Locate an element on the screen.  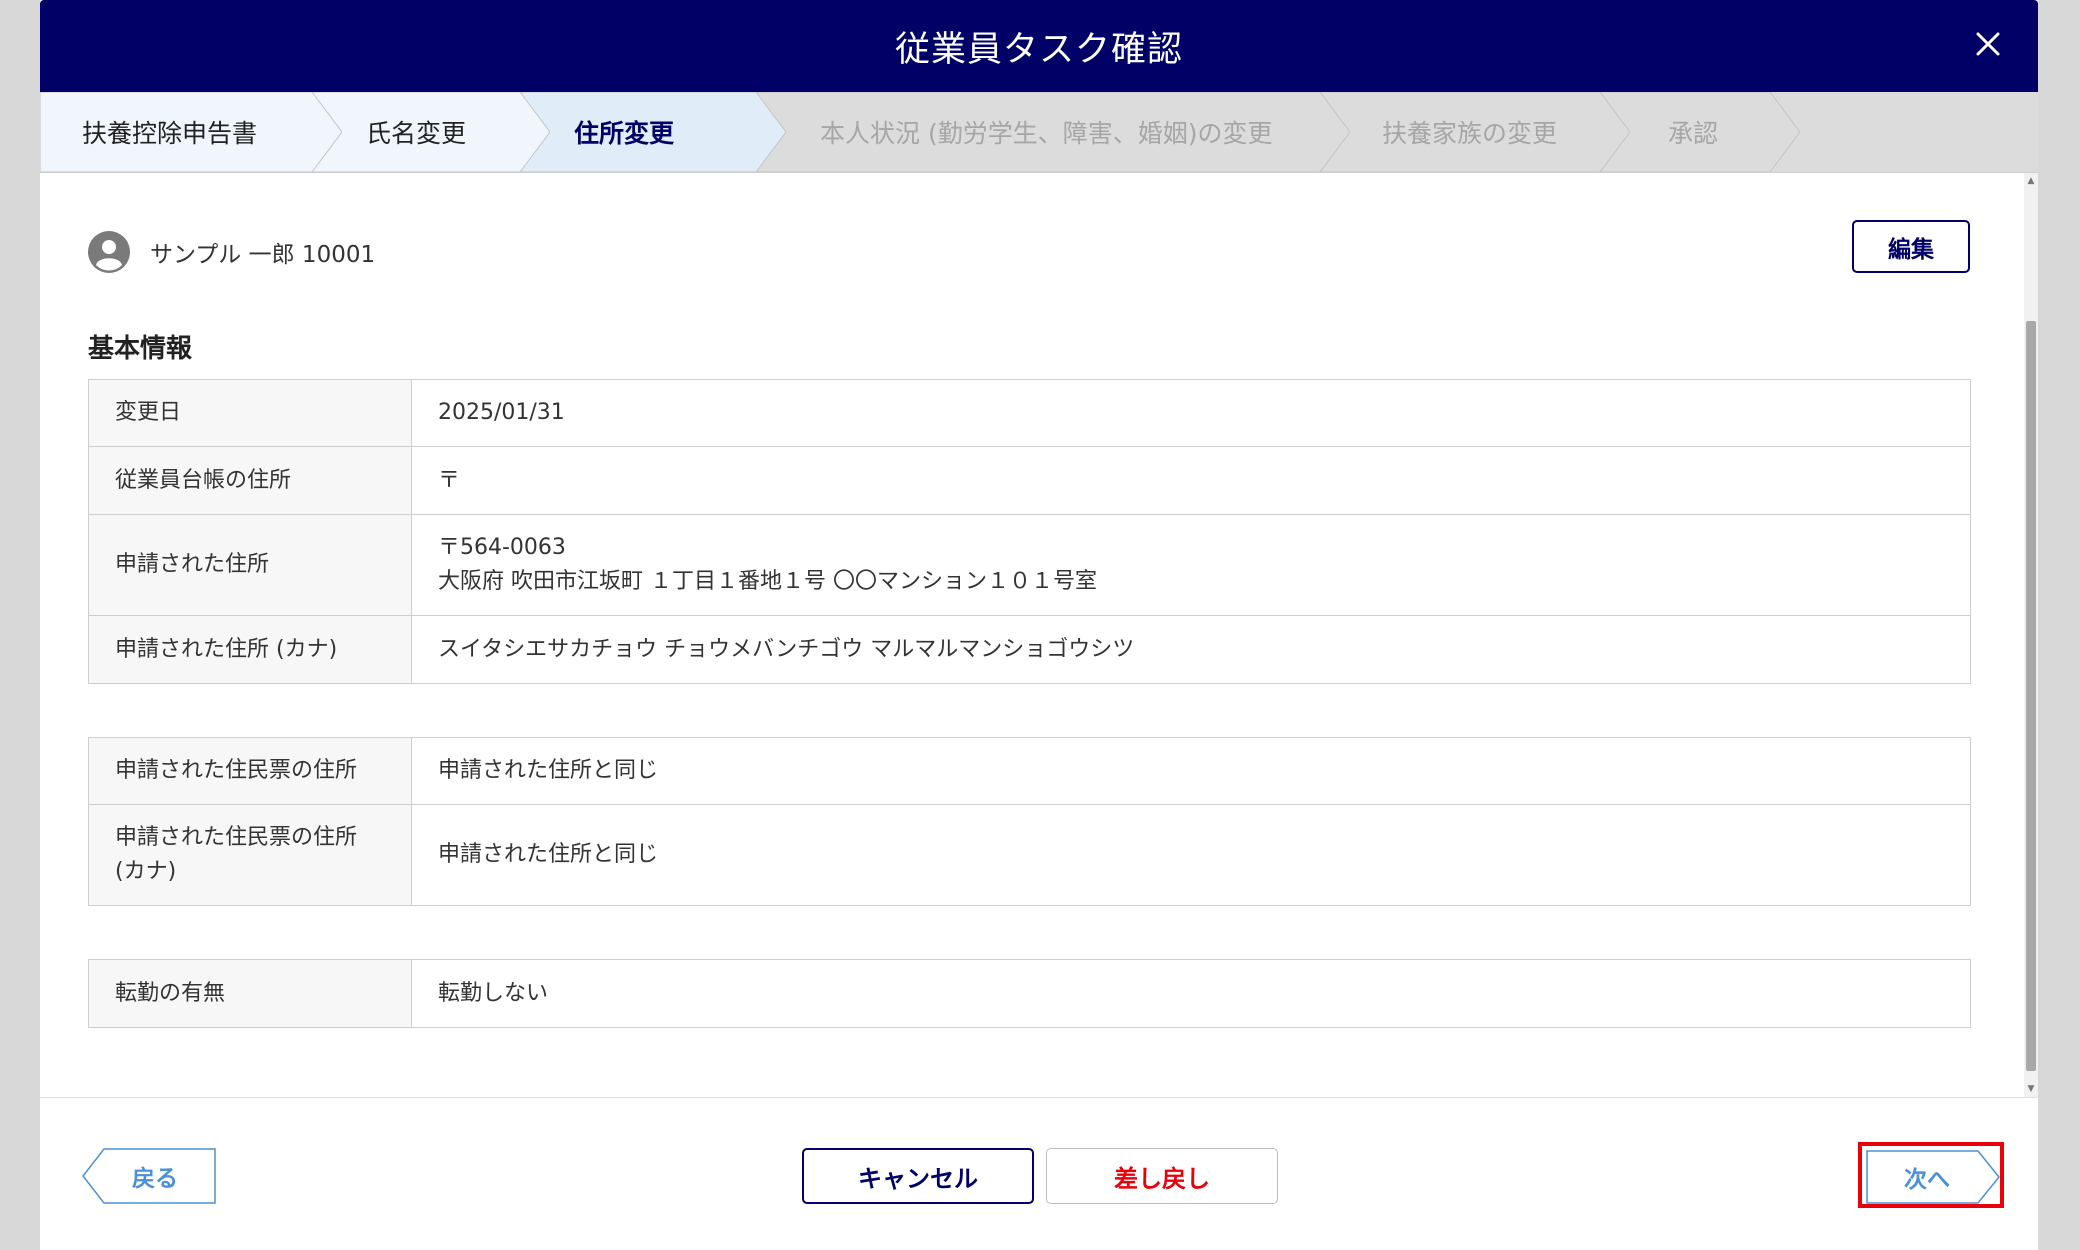
step-name-change: 氏名変更 is located at coordinates (431, 132).